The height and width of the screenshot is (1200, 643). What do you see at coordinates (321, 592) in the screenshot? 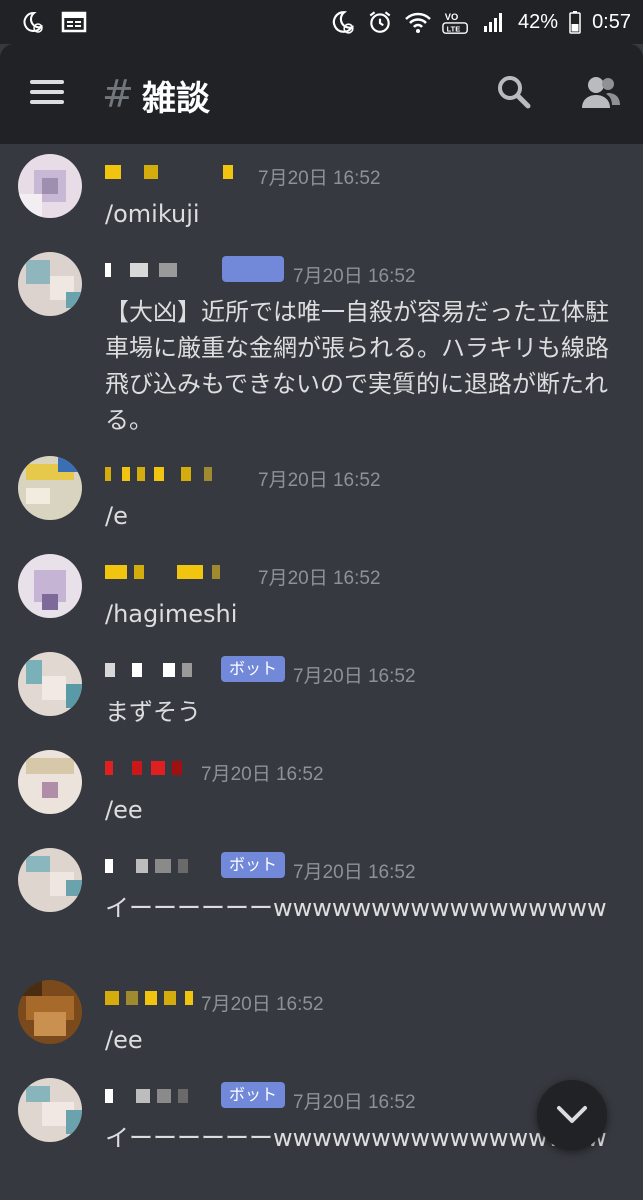
I see `message: 7月20日 16:52 /hagimeshi` at bounding box center [321, 592].